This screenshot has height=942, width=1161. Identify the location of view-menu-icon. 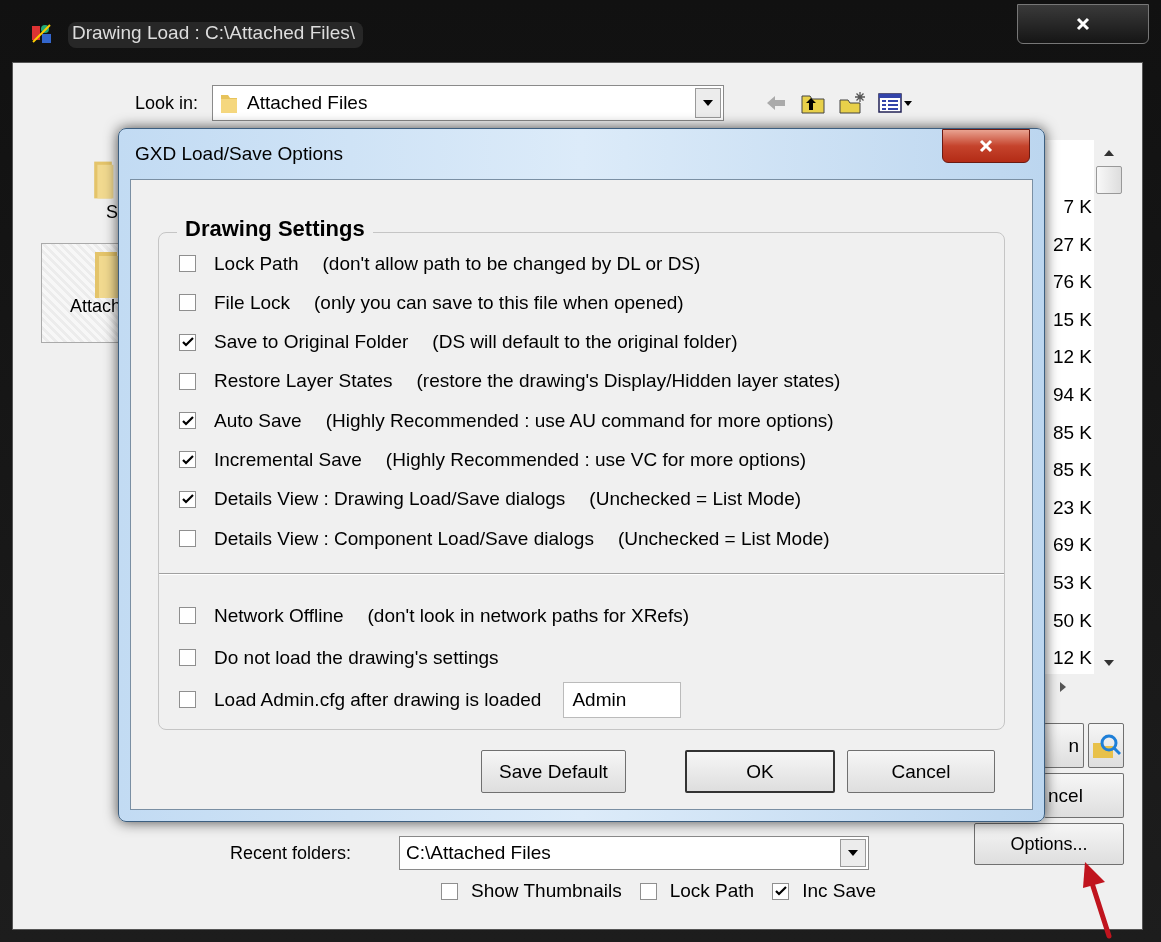
(896, 103).